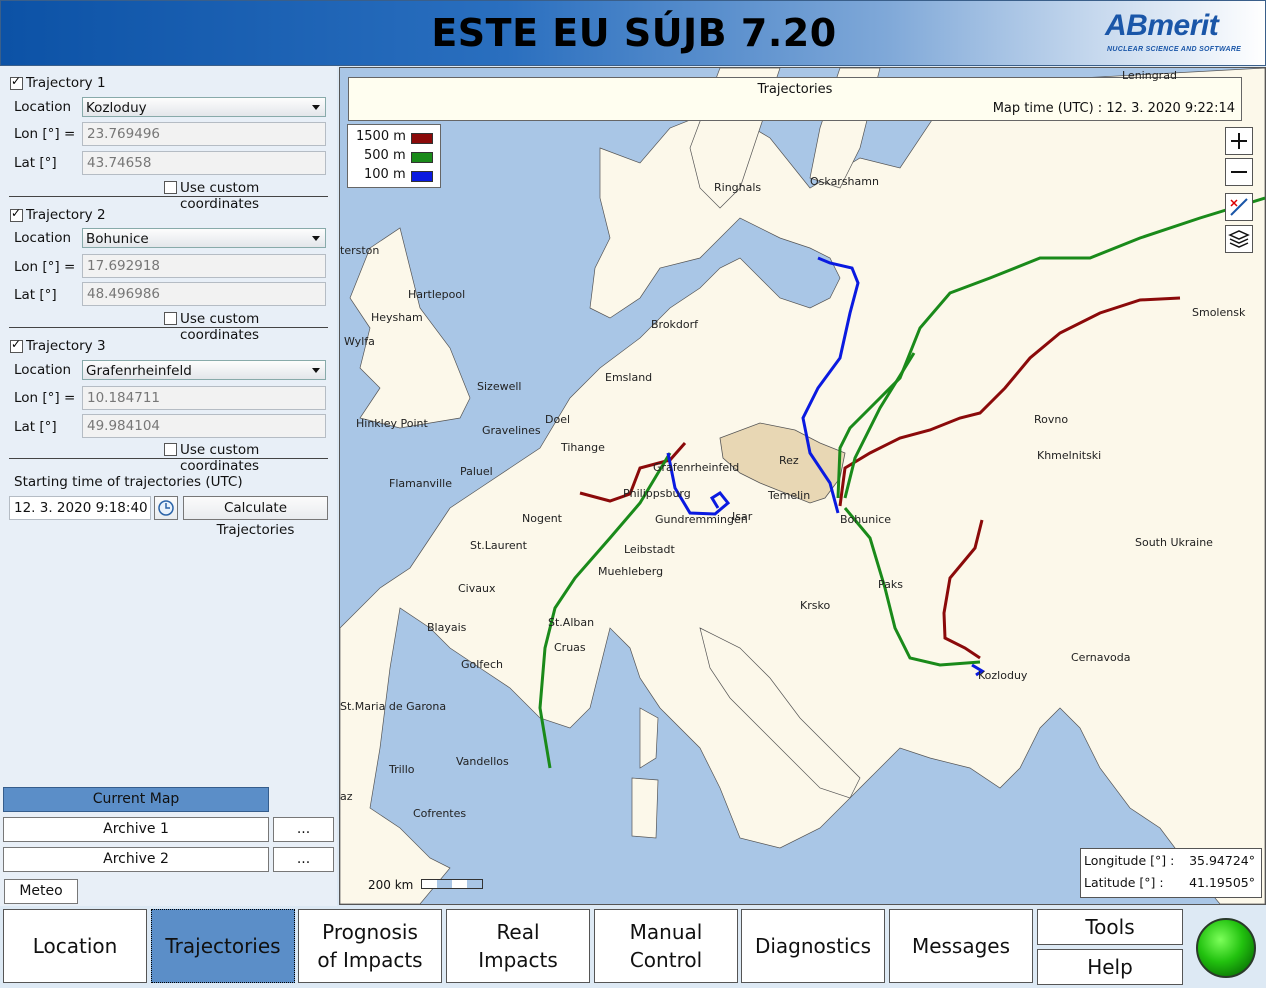  What do you see at coordinates (204, 238) in the screenshot?
I see `trajectory-2-location-select: Bohunice` at bounding box center [204, 238].